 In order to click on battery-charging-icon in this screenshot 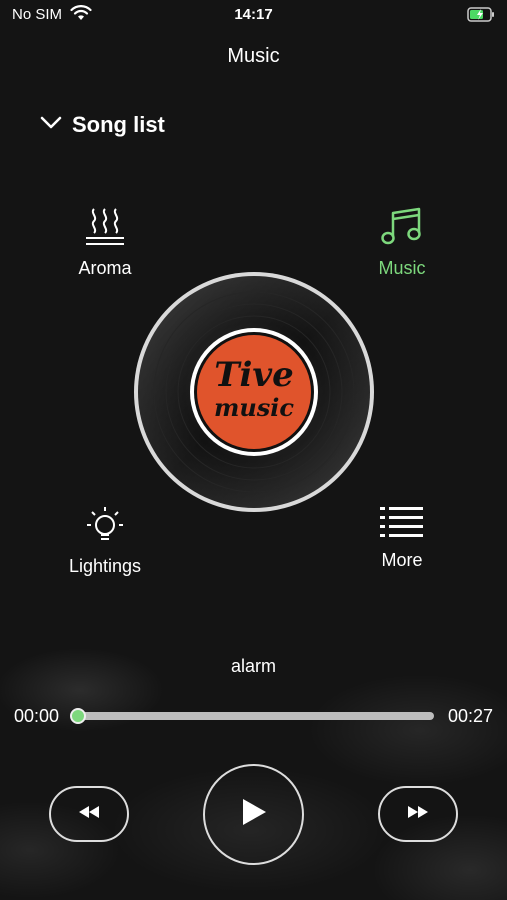, I will do `click(481, 16)`.